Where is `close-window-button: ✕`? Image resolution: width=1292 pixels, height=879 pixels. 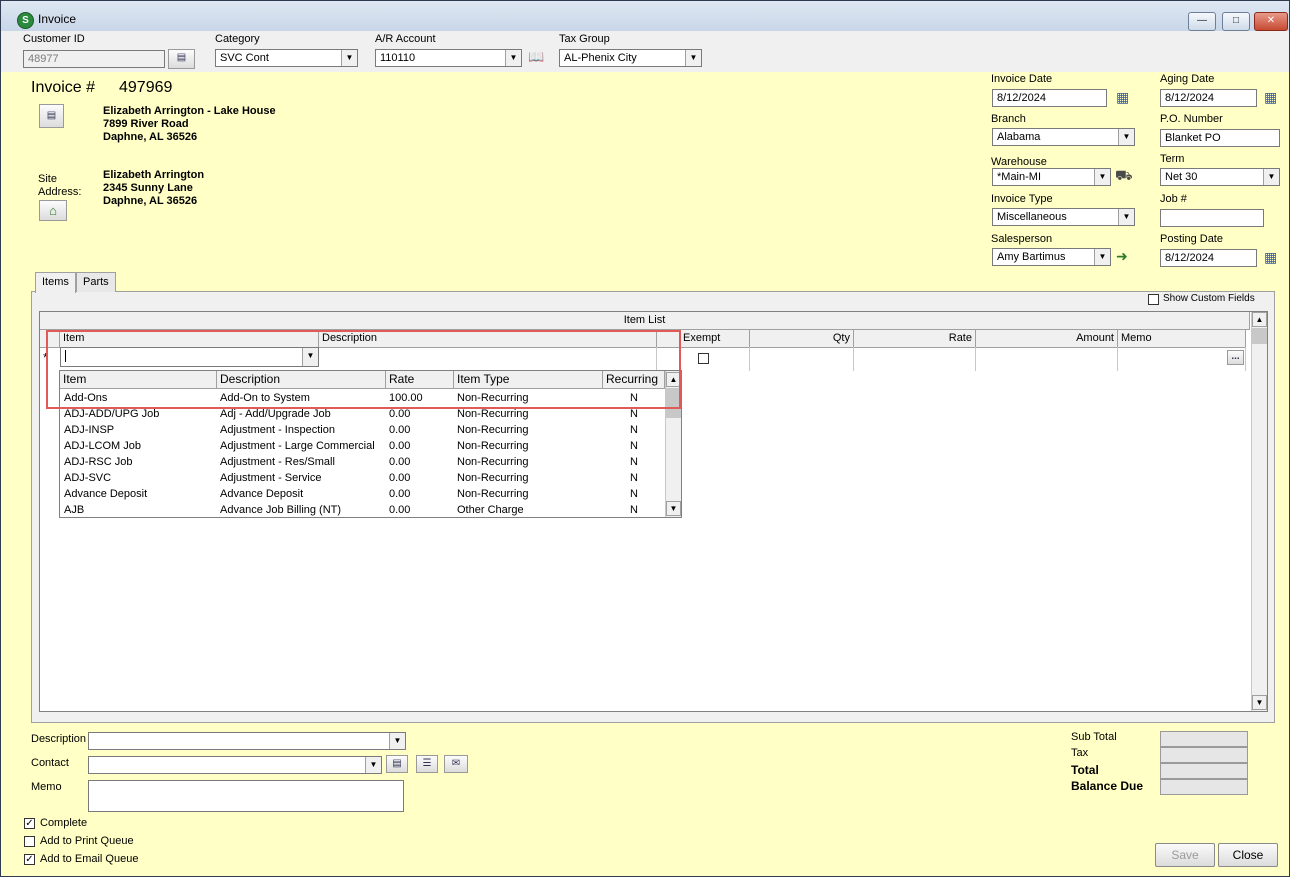 close-window-button: ✕ is located at coordinates (1271, 21).